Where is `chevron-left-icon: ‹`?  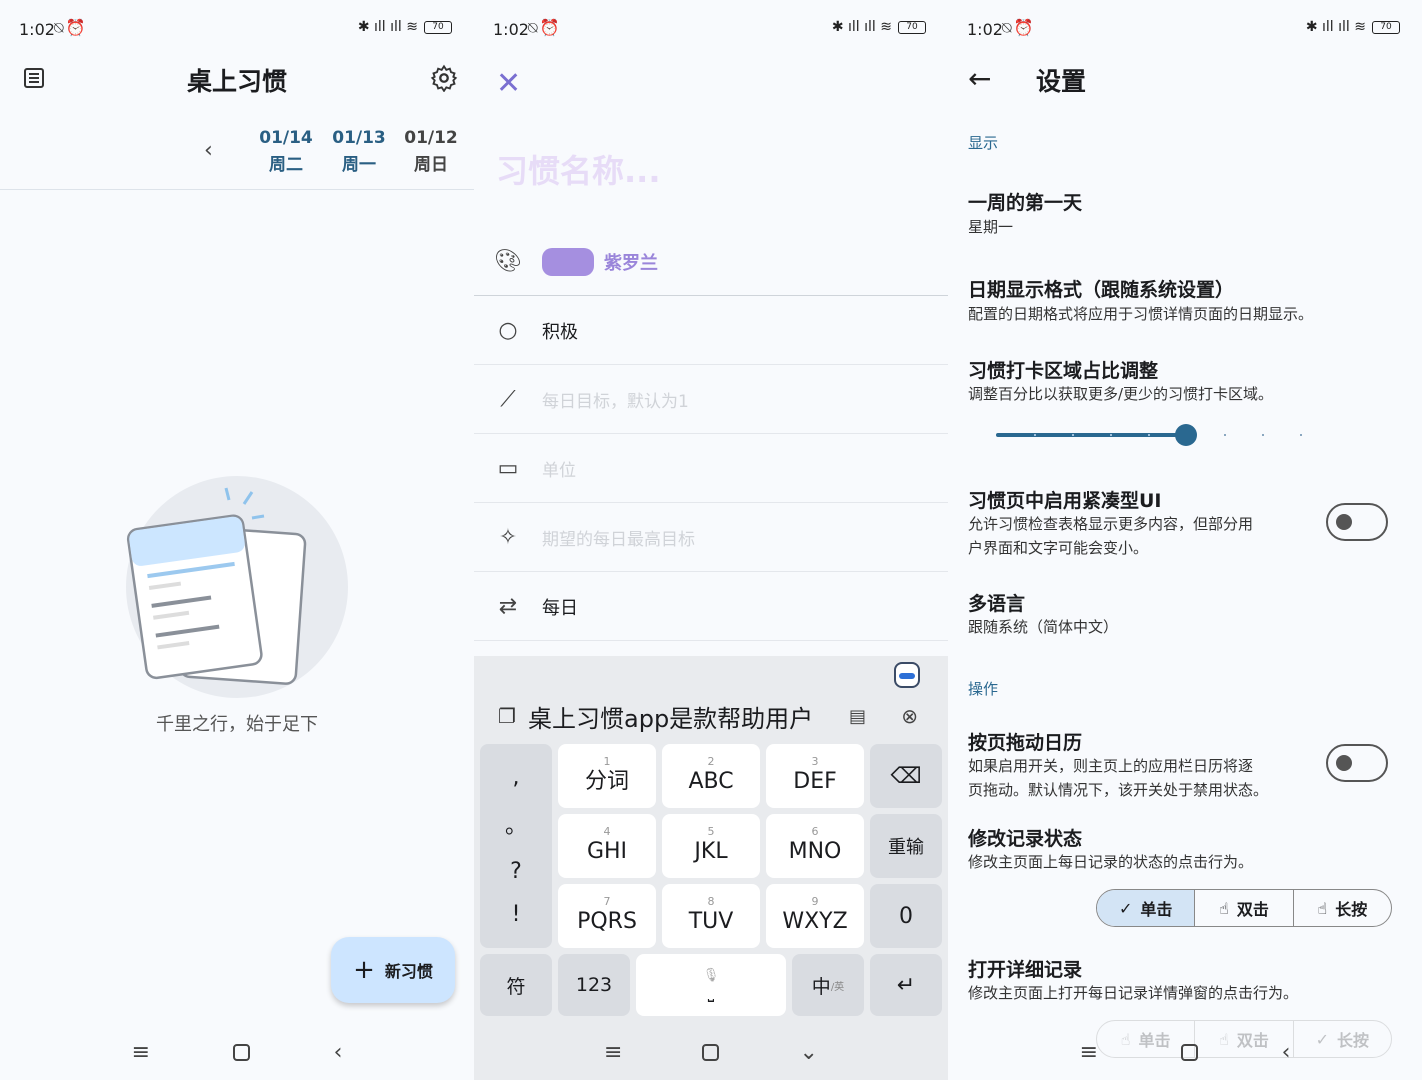
chevron-left-icon: ‹ is located at coordinates (208, 150).